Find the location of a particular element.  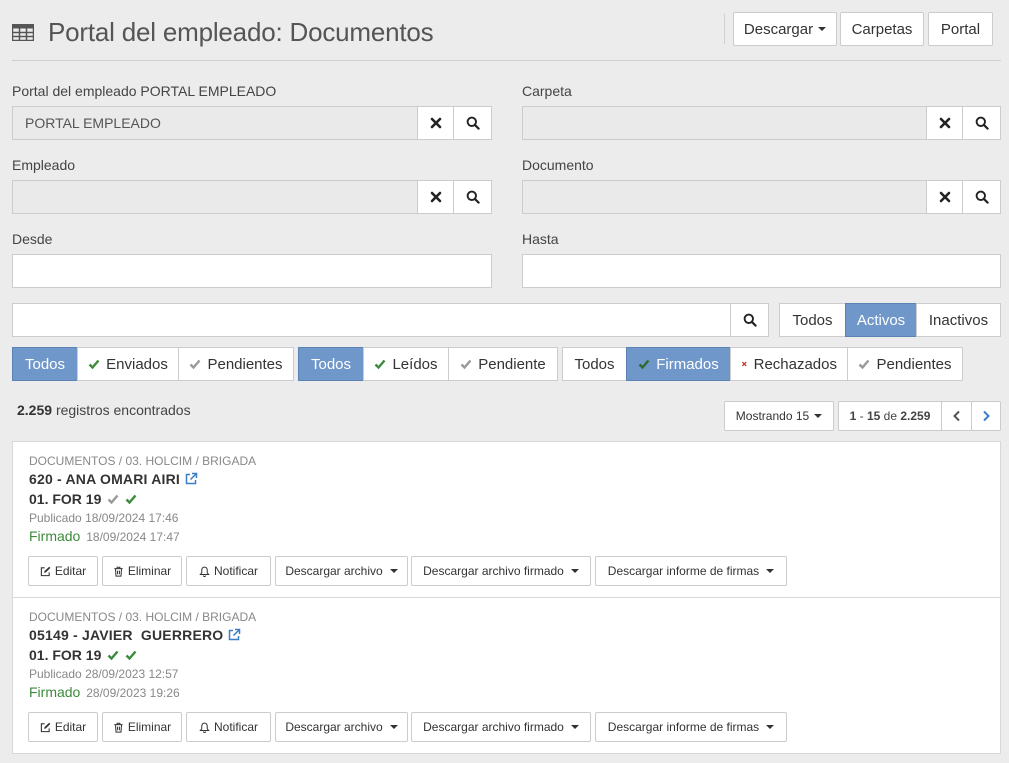

folder-clear-button is located at coordinates (944, 123).